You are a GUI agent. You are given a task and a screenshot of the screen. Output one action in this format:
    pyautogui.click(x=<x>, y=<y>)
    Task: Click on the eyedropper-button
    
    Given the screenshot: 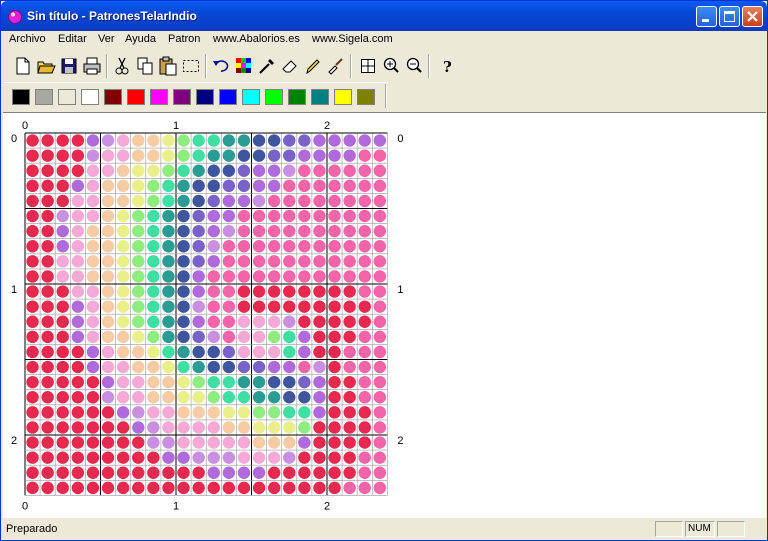 What is the action you would take?
    pyautogui.click(x=267, y=66)
    